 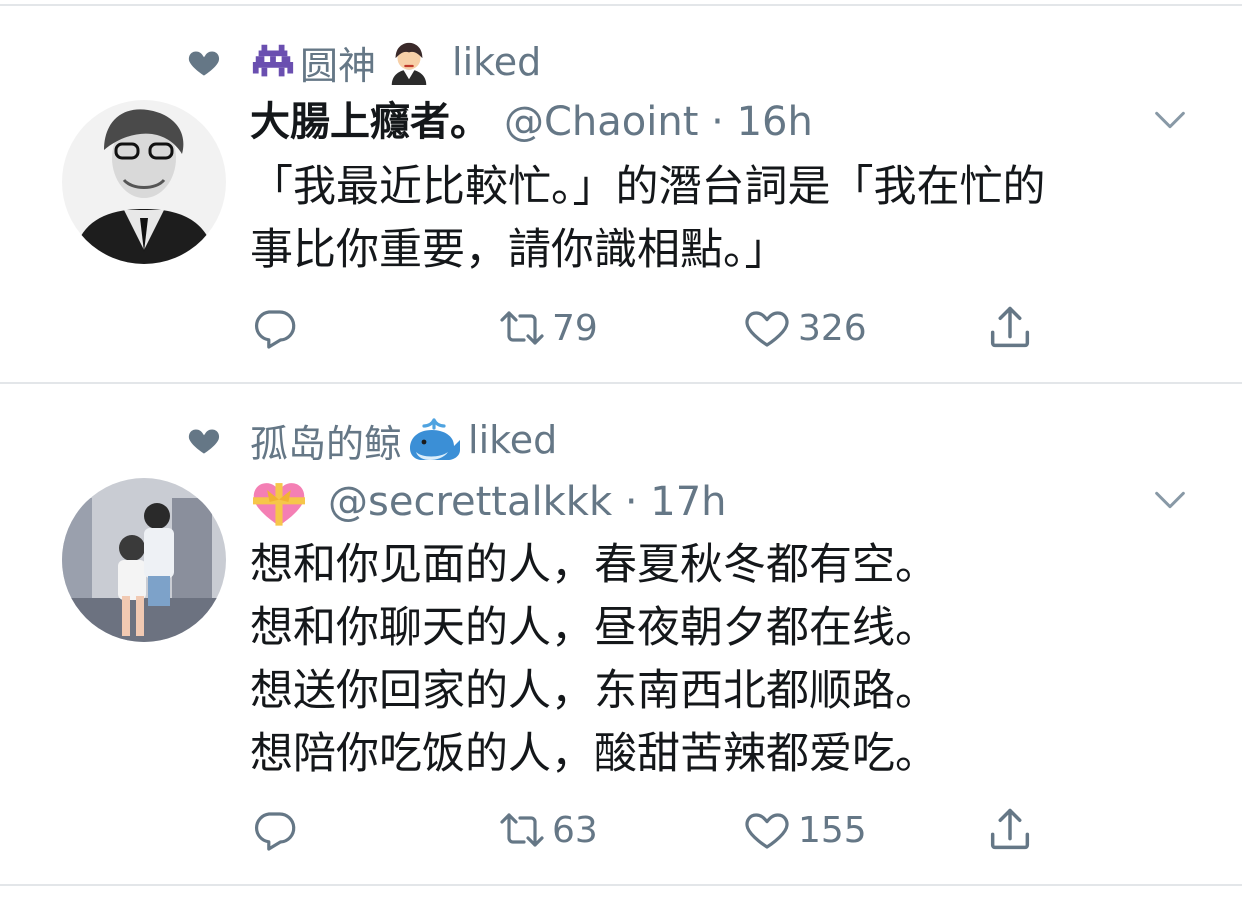 What do you see at coordinates (594, 691) in the screenshot?
I see `tweet-text-line: 想送你回家的人，东南西北都顺路。` at bounding box center [594, 691].